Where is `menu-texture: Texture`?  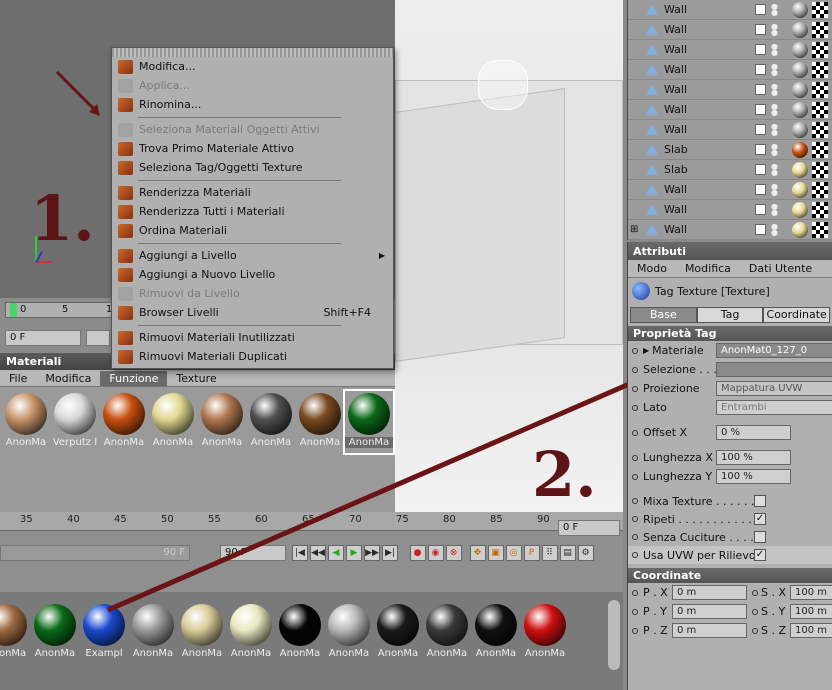 menu-texture: Texture is located at coordinates (196, 378).